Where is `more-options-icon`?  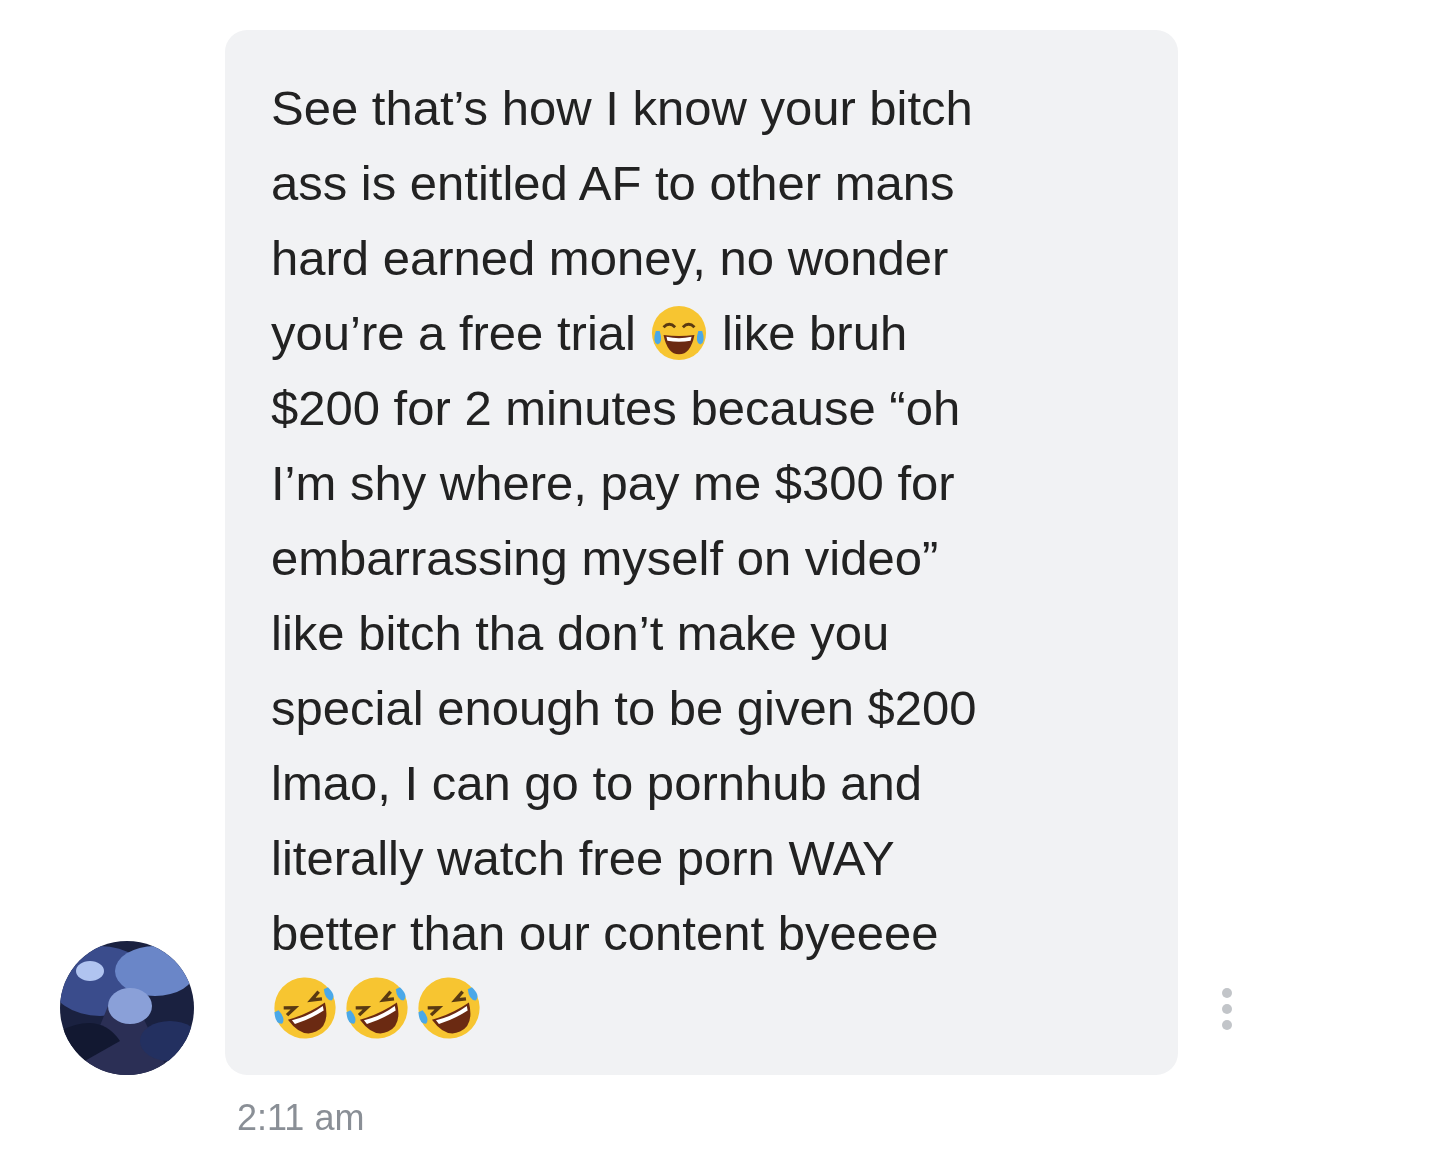 more-options-icon is located at coordinates (1227, 1009).